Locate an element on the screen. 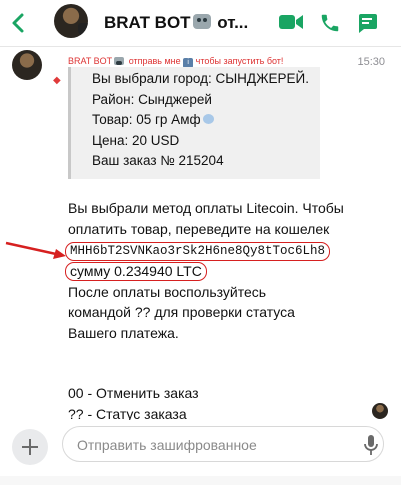 The image size is (401, 485). back-chevron-icon is located at coordinates (19, 23).